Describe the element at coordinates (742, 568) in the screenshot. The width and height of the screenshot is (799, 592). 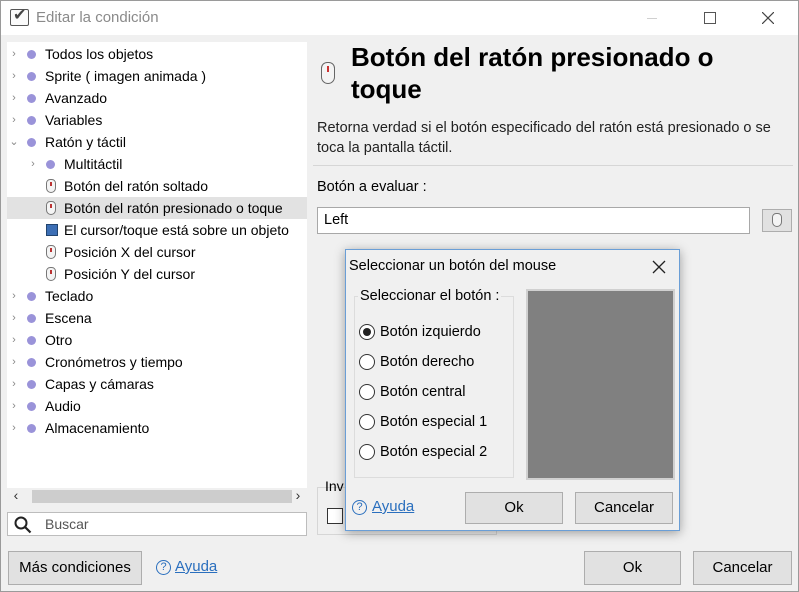
I see `cancel-button: Cancelar` at that location.